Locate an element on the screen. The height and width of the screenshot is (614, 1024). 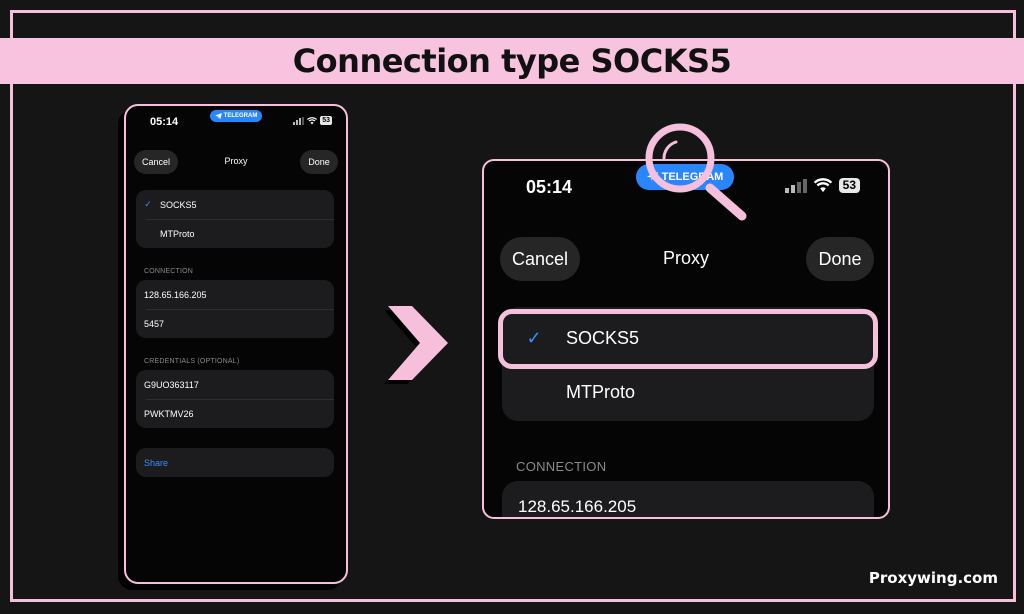
title-banner: Connection type SOCKS5 is located at coordinates (512, 61).